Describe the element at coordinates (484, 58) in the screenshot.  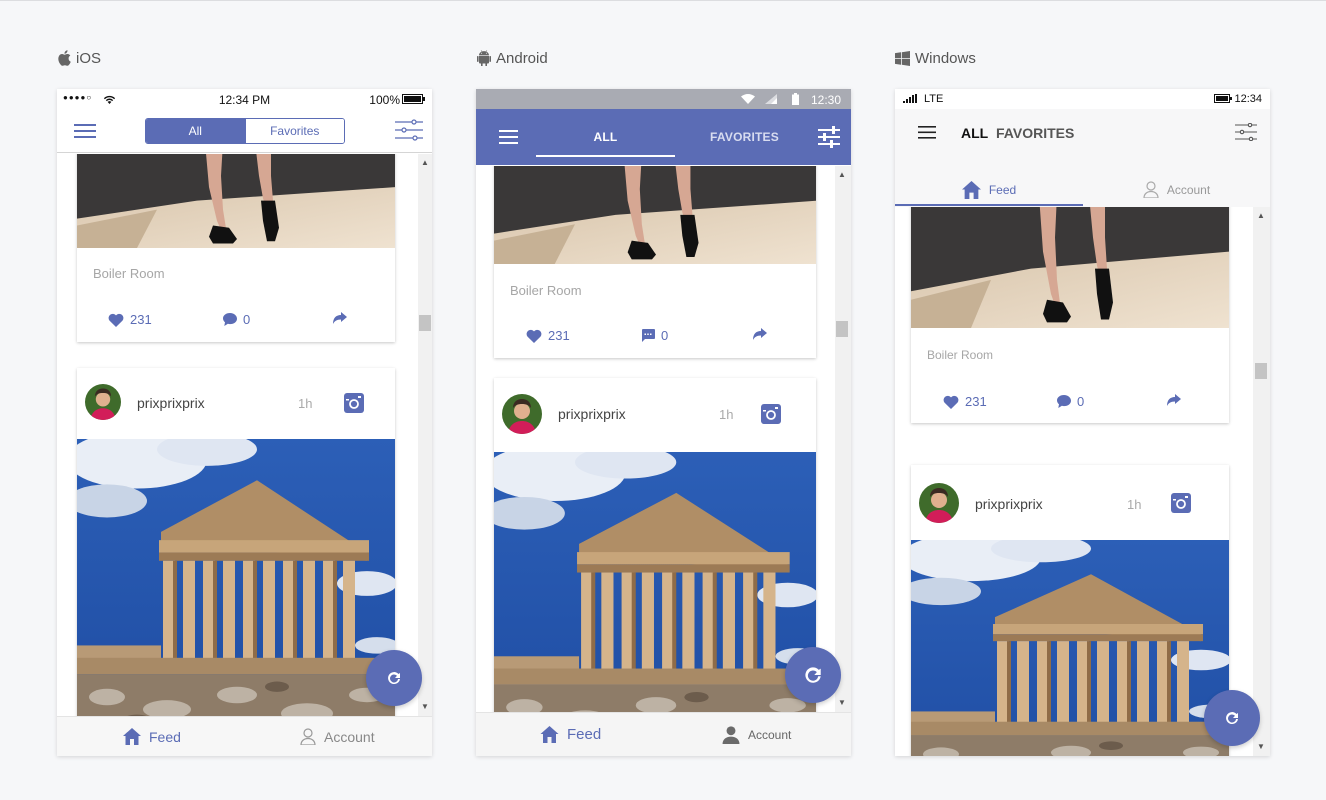
I see `android-icon` at that location.